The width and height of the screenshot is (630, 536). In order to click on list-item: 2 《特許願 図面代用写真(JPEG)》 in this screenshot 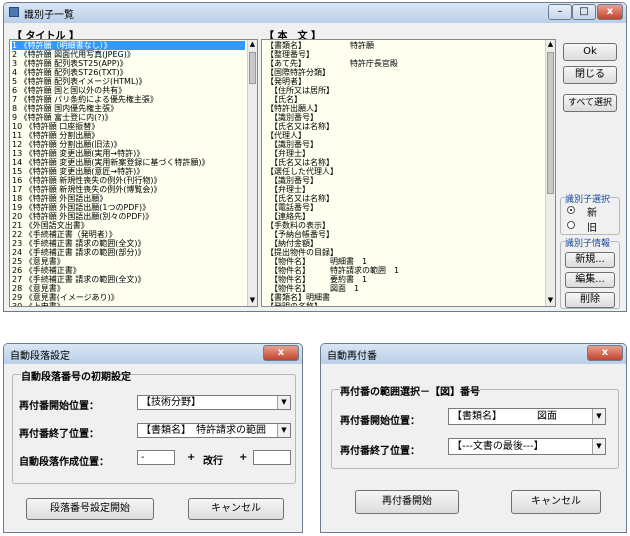, I will do `click(128, 54)`.